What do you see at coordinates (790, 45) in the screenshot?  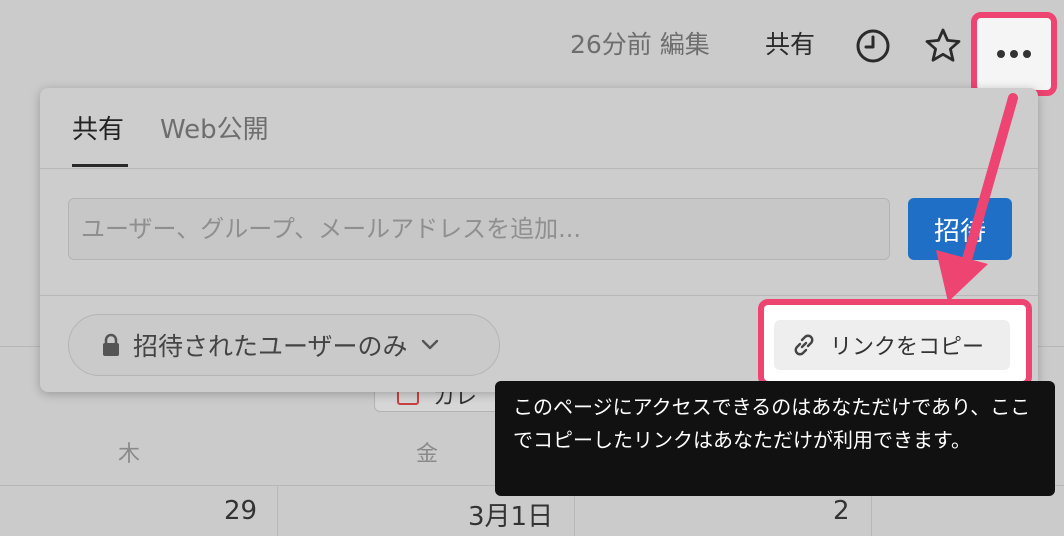 I see `share-button: 共有` at bounding box center [790, 45].